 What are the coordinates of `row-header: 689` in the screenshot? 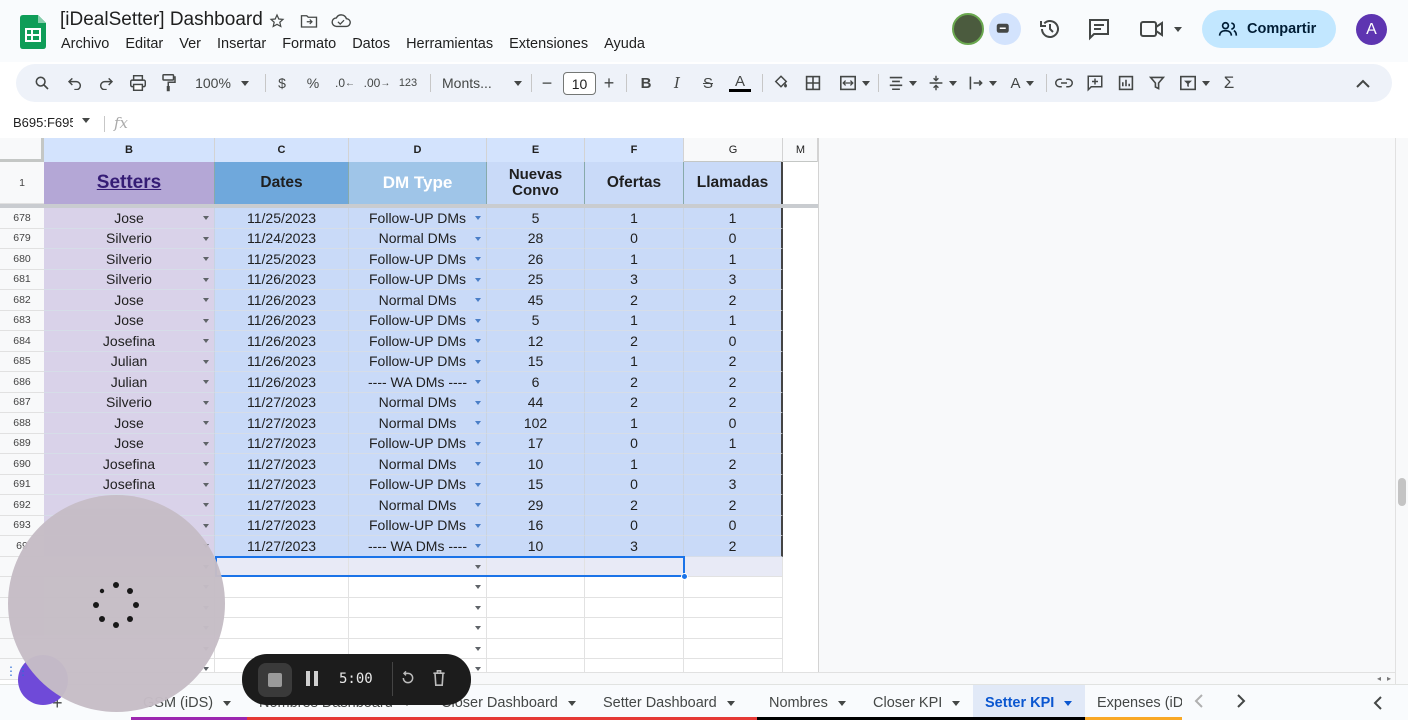 It's located at (22, 443).